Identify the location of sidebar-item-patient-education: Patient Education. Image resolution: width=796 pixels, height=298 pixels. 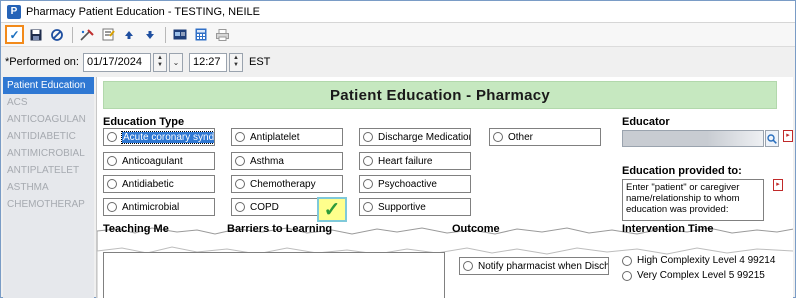
(48, 85).